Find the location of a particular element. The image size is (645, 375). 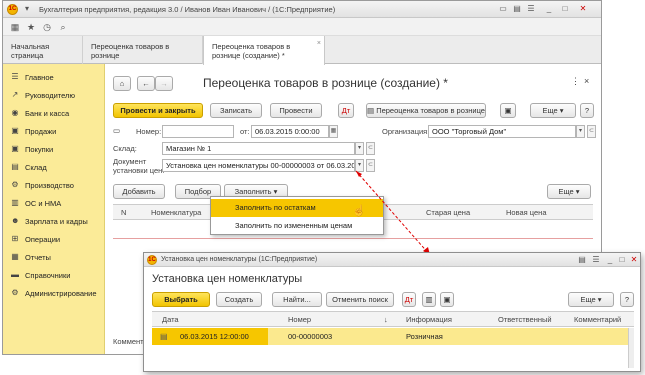

sidebar-item-operations: ⊞ Операции is located at coordinates (35, 239).